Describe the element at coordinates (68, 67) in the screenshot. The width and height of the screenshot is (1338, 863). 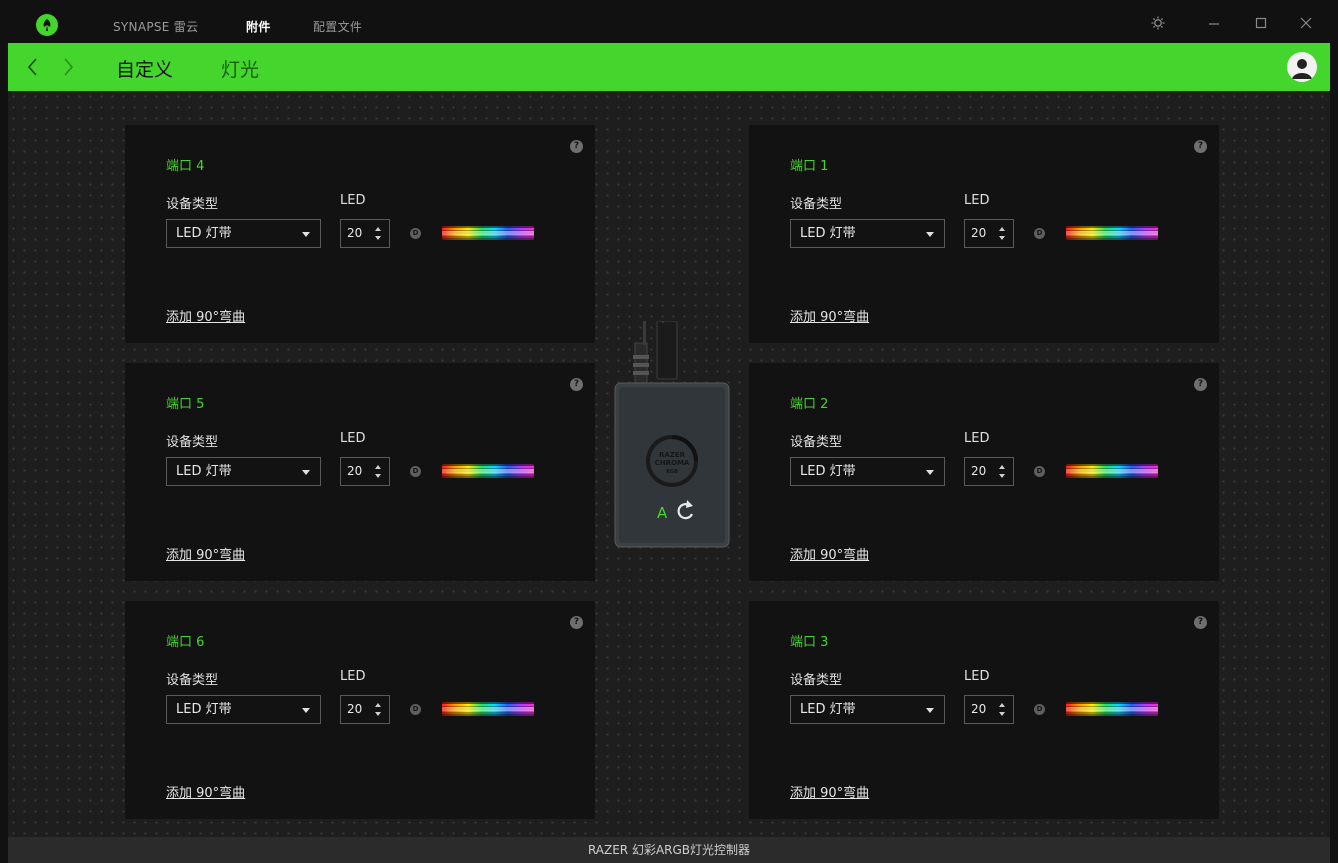
I see `forward-arrow-icon` at that location.